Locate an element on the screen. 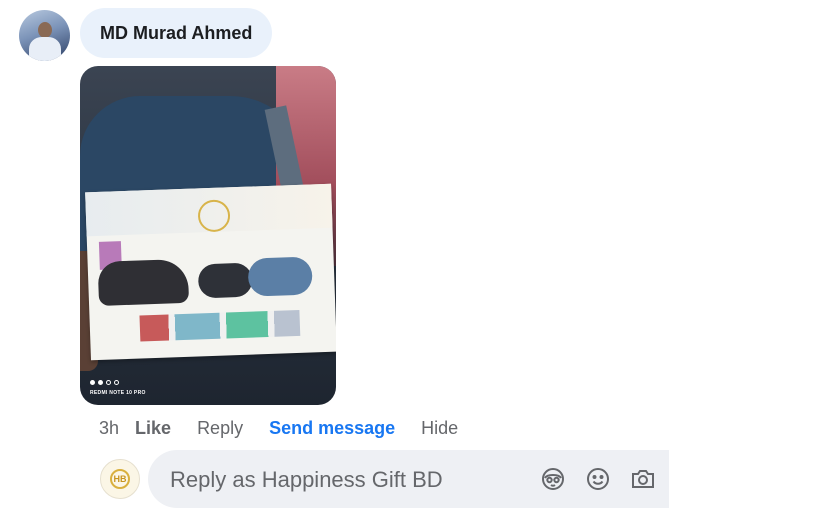 The height and width of the screenshot is (526, 826). camera-icon is located at coordinates (643, 479).